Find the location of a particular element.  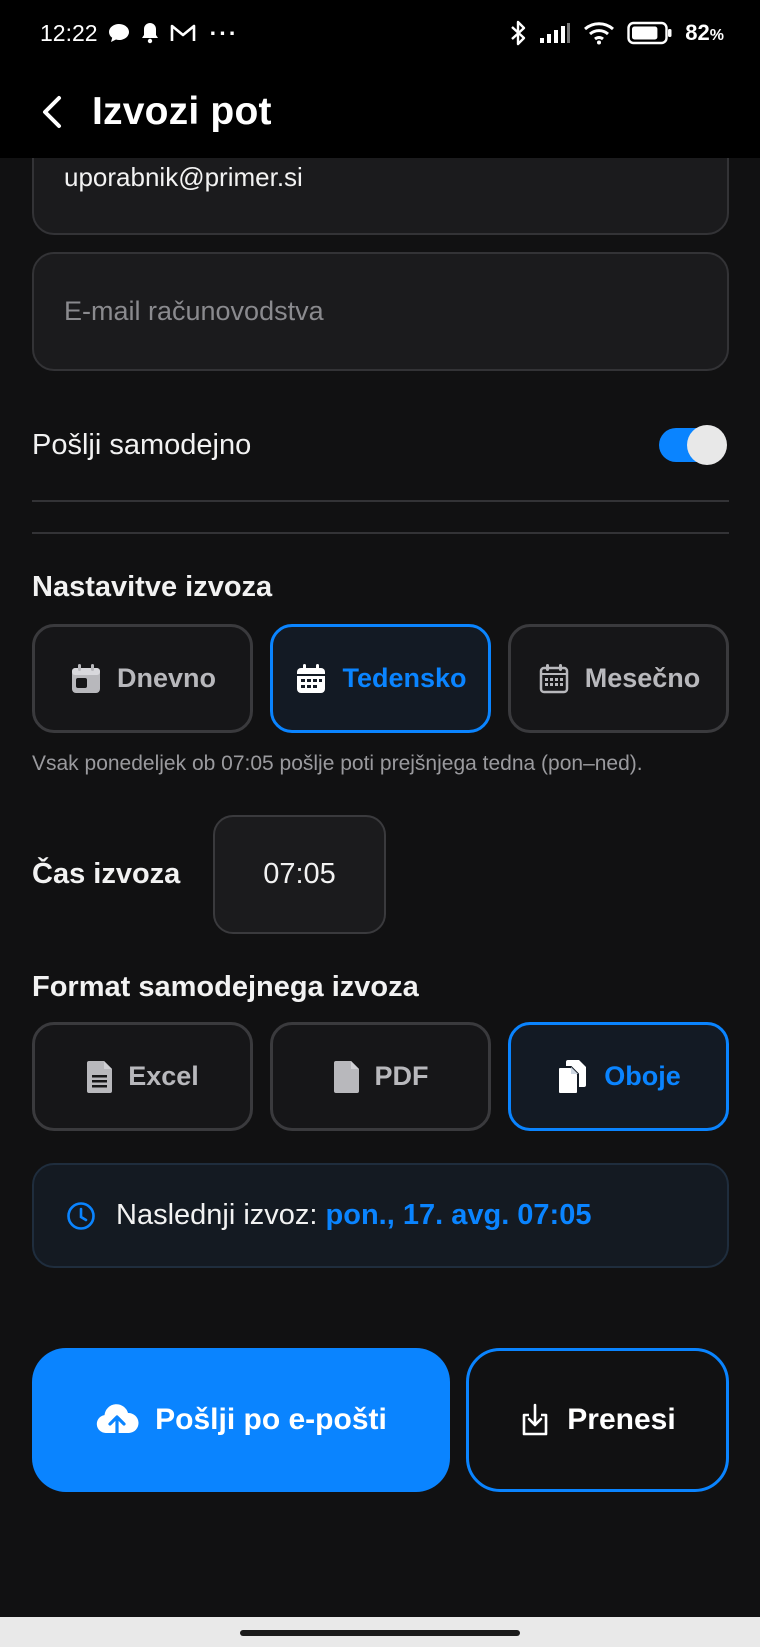

cloud-upload-icon is located at coordinates (117, 1420).